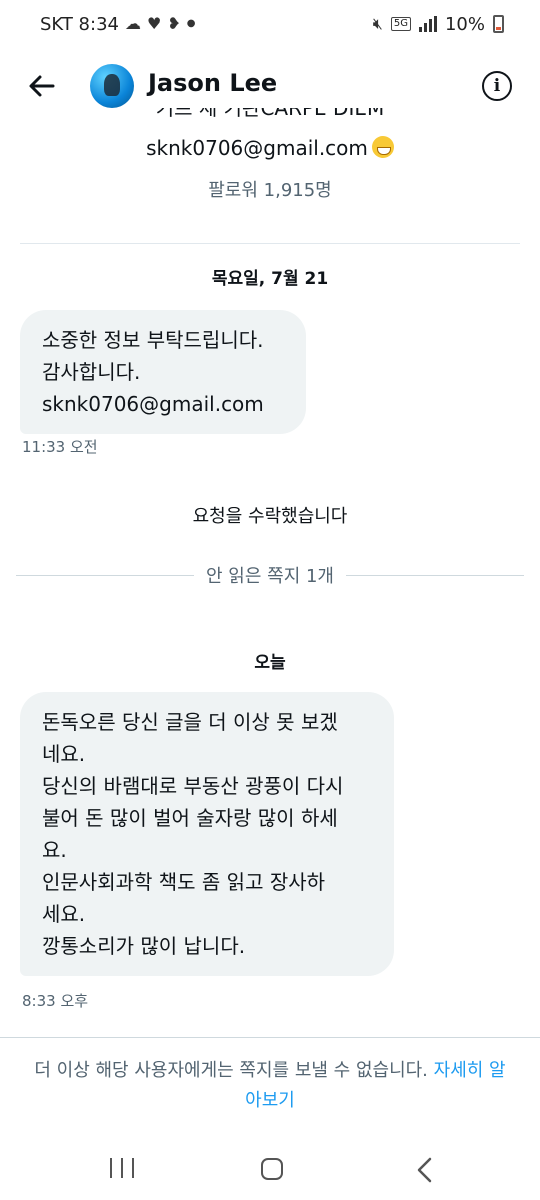  Describe the element at coordinates (464, 24) in the screenshot. I see `battery-percent: 10%` at that location.